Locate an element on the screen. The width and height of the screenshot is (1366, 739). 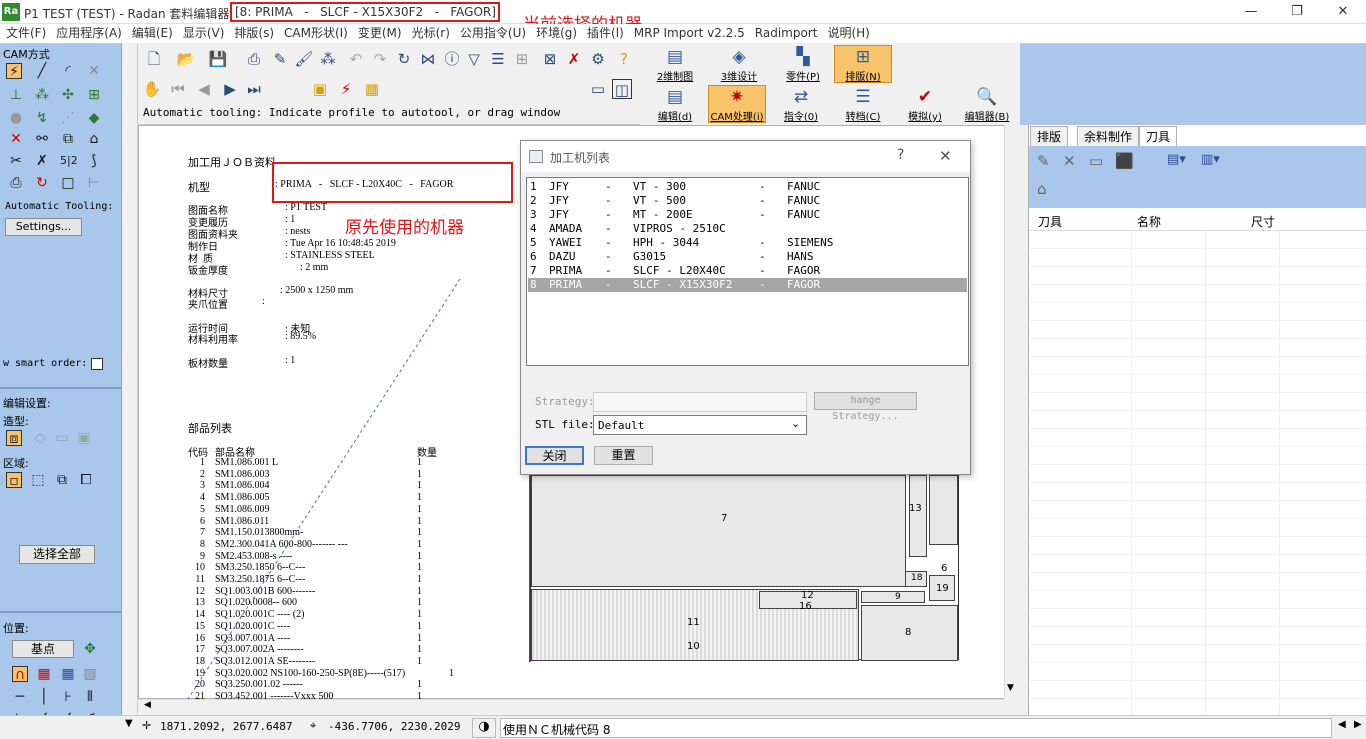
part-7-shape is located at coordinates (718, 531).